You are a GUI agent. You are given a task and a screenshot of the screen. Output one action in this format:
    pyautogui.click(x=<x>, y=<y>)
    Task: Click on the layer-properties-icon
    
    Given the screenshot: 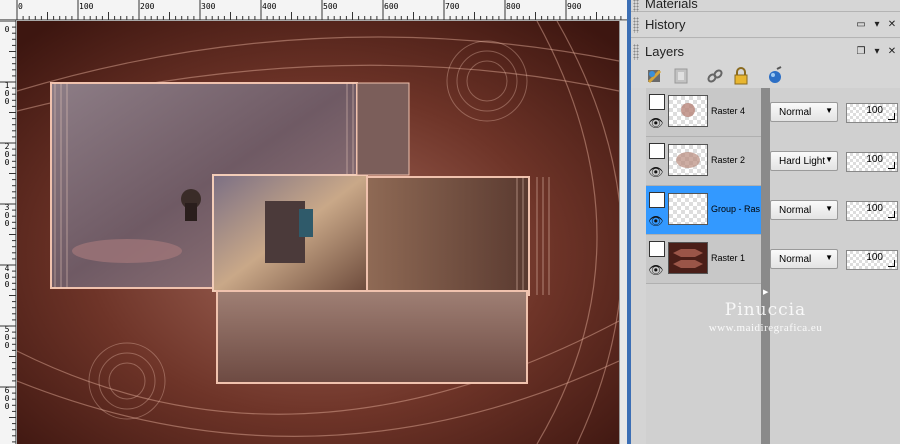 What is the action you would take?
    pyautogui.click(x=775, y=76)
    